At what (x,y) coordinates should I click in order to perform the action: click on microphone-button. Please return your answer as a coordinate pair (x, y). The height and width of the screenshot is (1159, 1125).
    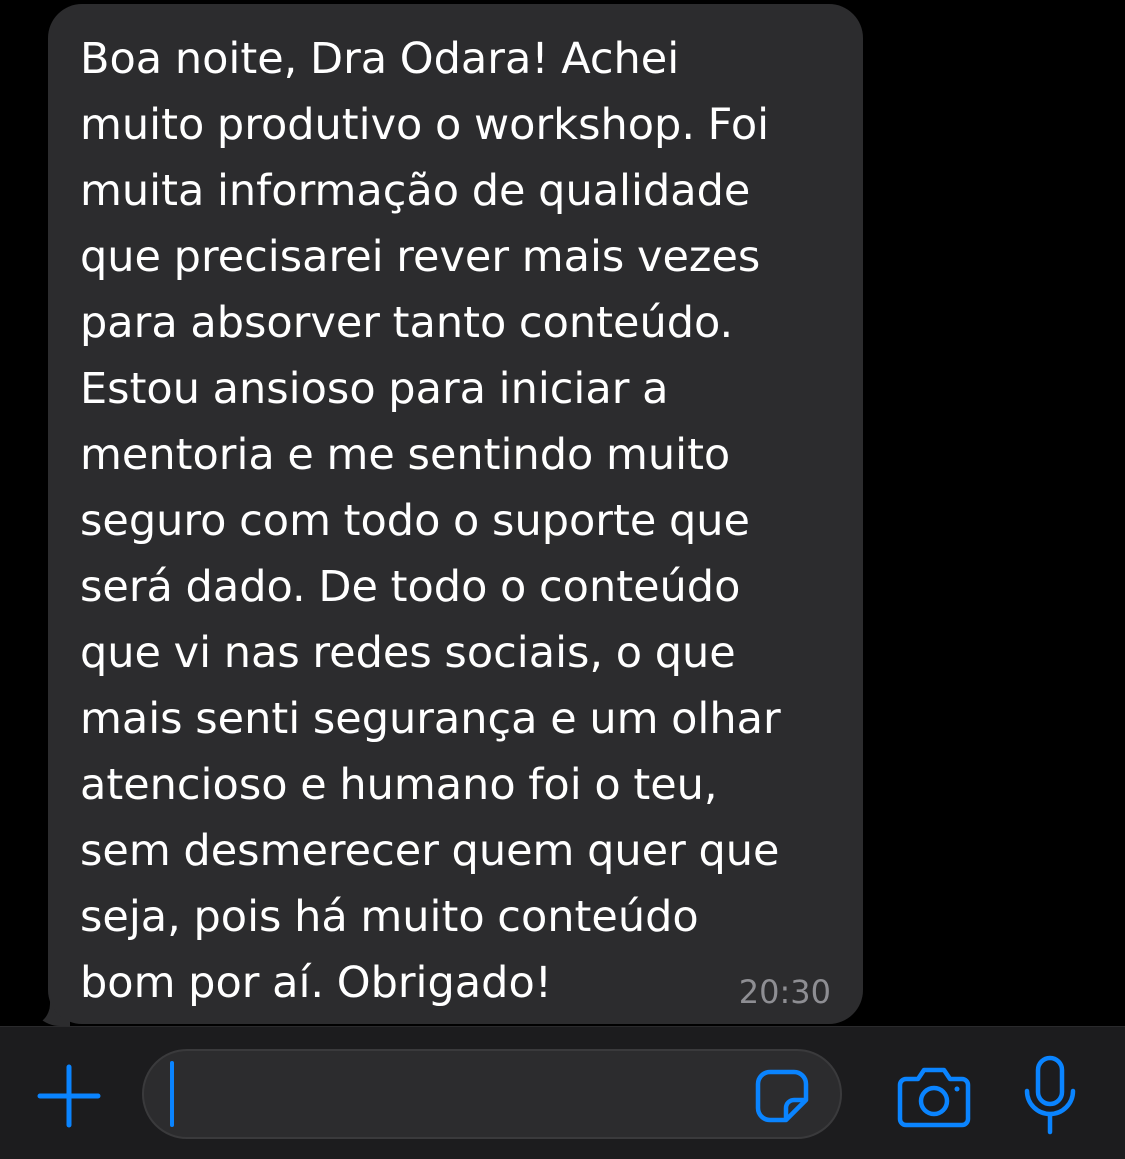
    Looking at the image, I should click on (1050, 1096).